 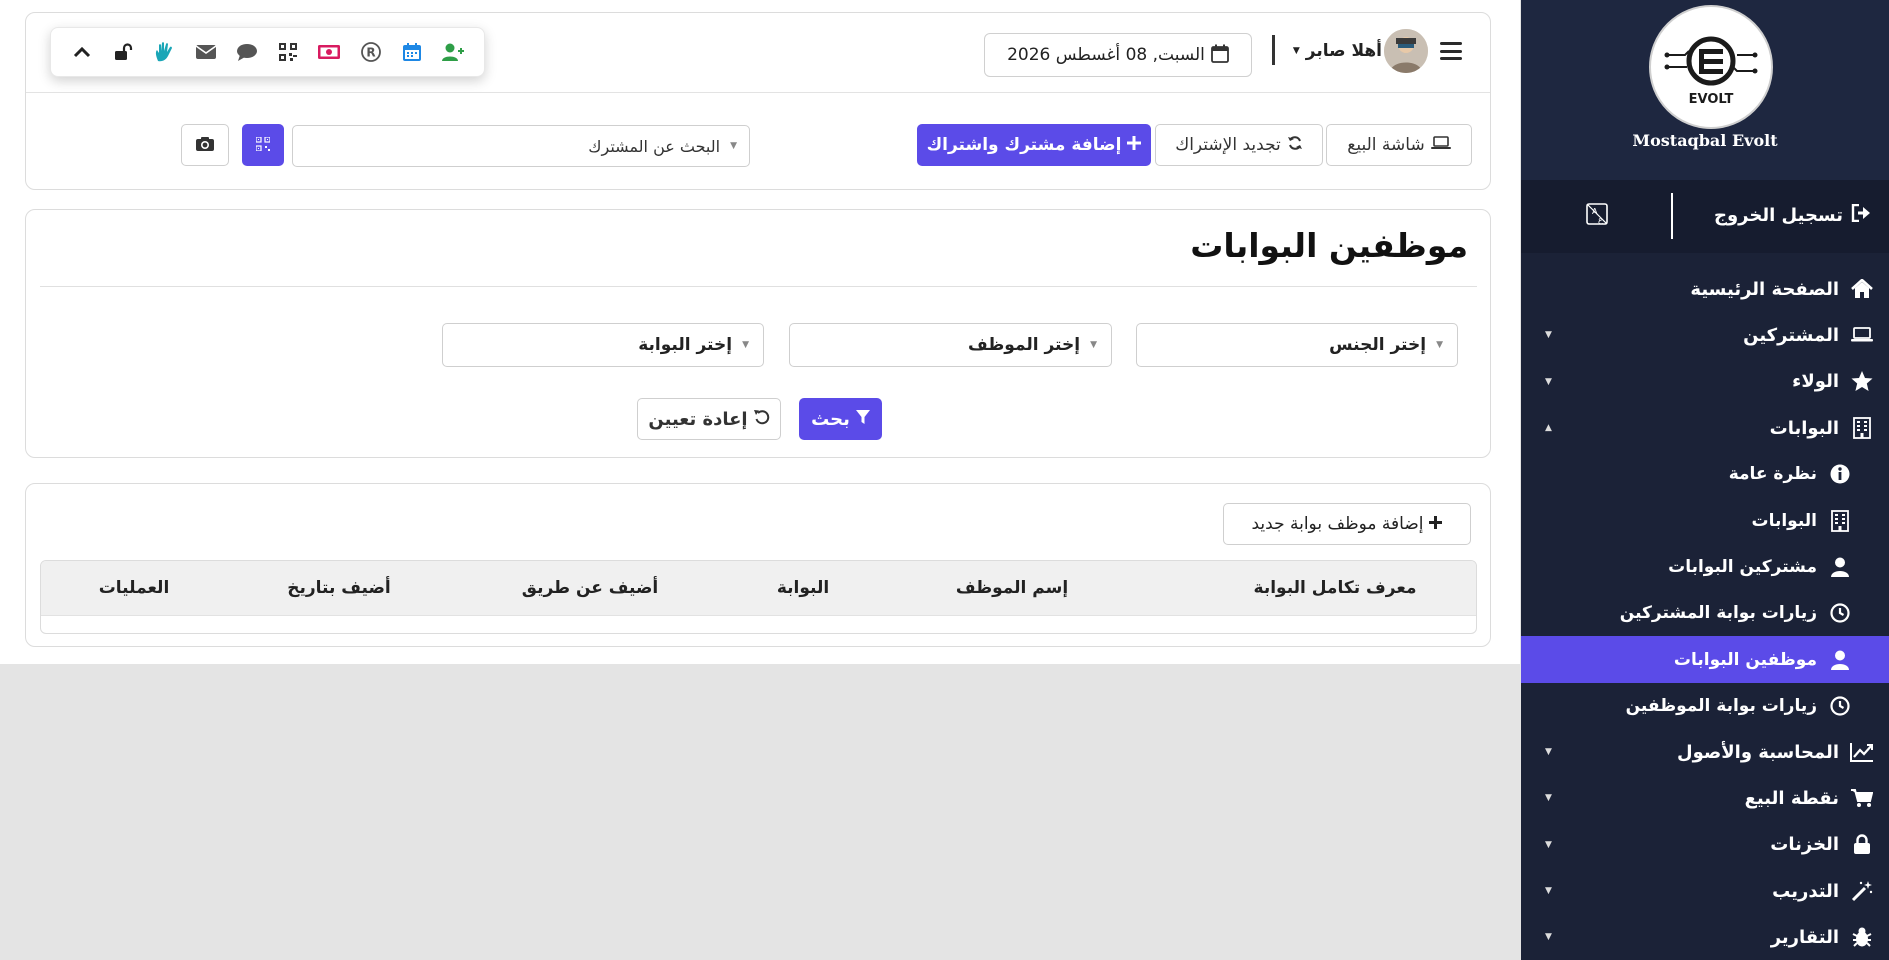 What do you see at coordinates (1772, 474) in the screenshot?
I see `sidebar-item-label: نظرة عامة` at bounding box center [1772, 474].